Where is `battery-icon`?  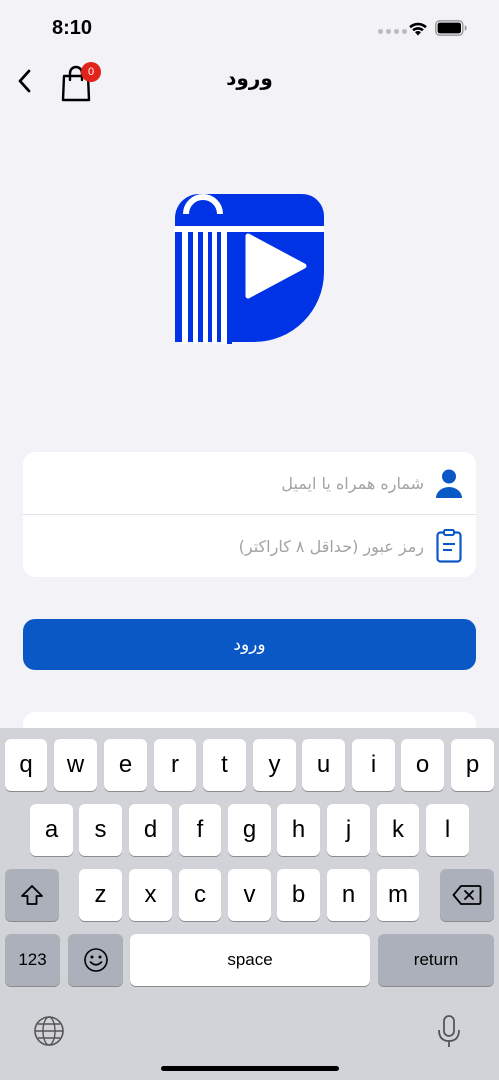
battery-icon is located at coordinates (451, 28).